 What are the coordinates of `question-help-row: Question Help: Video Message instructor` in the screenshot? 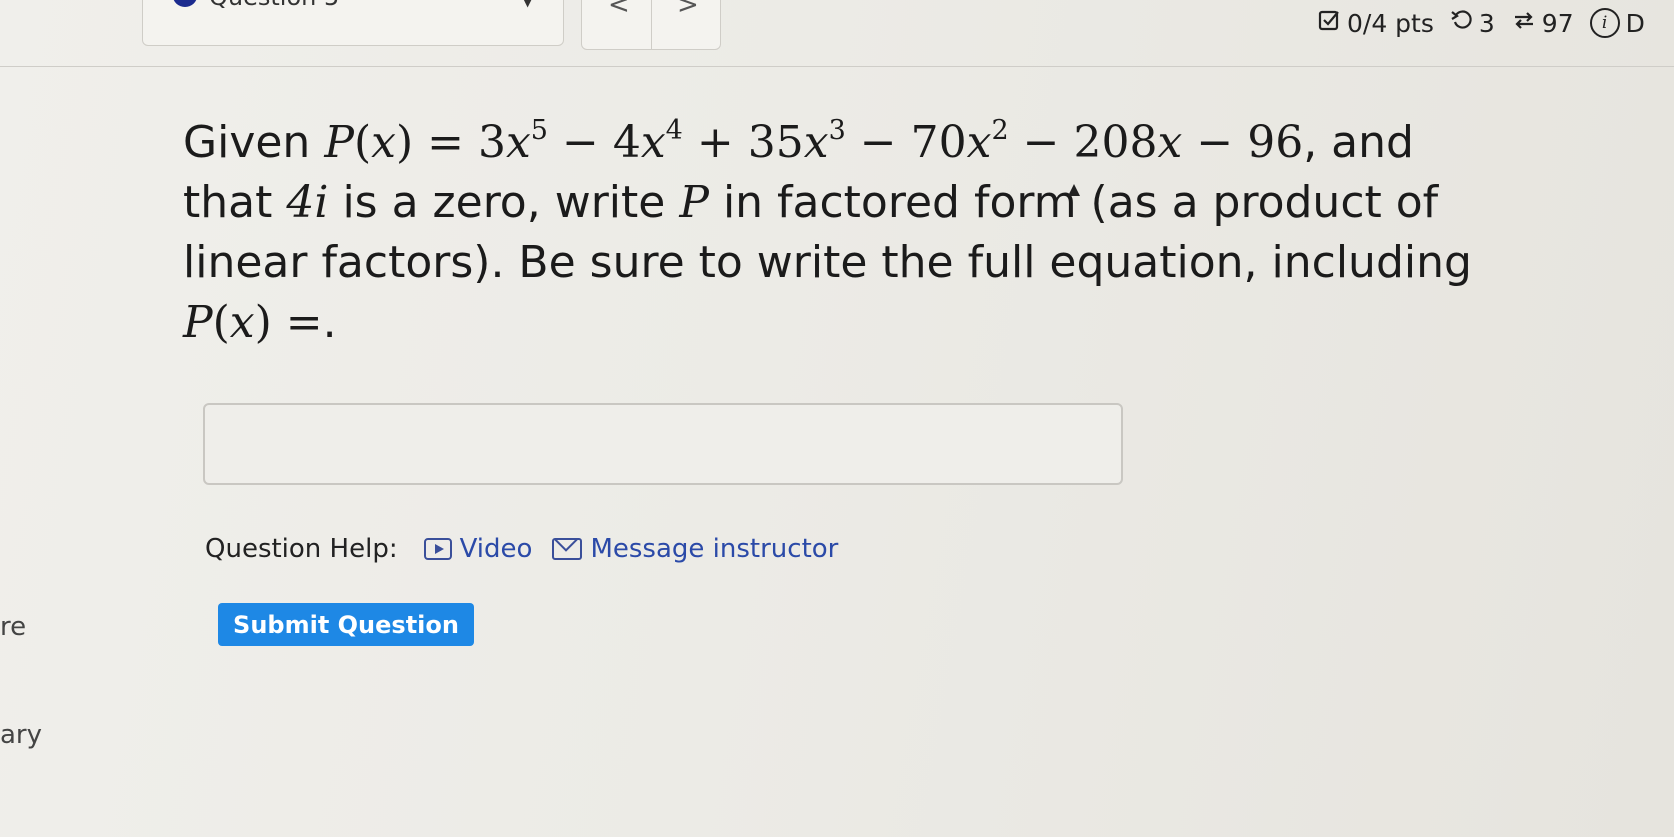 It's located at (531, 549).